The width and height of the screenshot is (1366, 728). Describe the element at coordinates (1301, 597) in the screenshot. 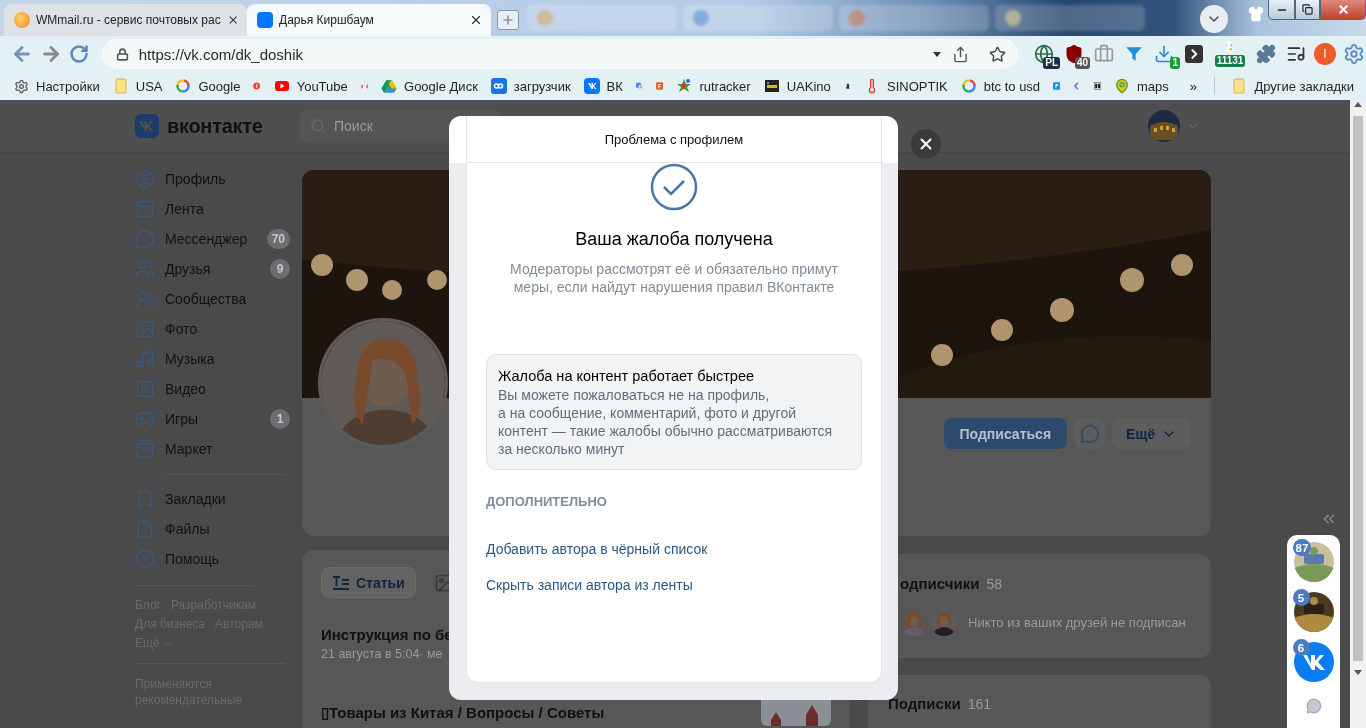

I see `count-badge: 5` at that location.